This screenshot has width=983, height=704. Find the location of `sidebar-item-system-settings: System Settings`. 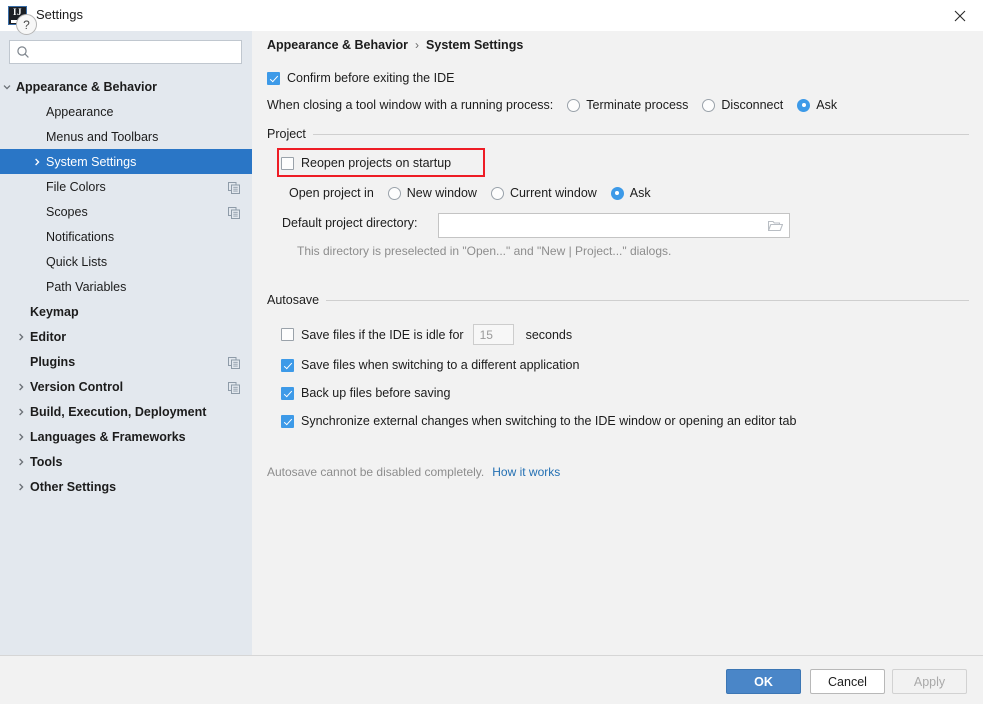

sidebar-item-system-settings: System Settings is located at coordinates (126, 161).